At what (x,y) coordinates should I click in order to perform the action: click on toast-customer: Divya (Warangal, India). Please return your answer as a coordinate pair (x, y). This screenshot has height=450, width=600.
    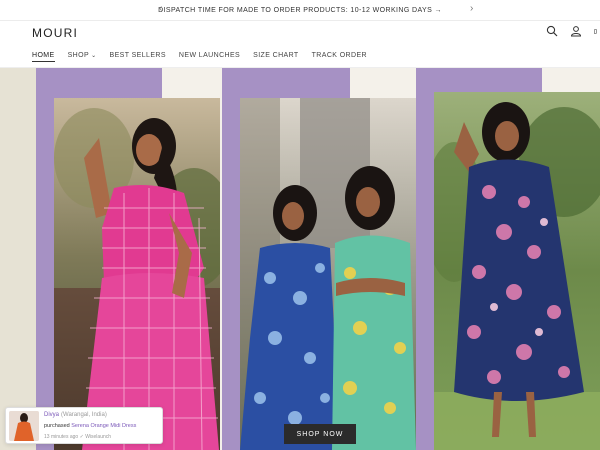
    Looking at the image, I should click on (75, 415).